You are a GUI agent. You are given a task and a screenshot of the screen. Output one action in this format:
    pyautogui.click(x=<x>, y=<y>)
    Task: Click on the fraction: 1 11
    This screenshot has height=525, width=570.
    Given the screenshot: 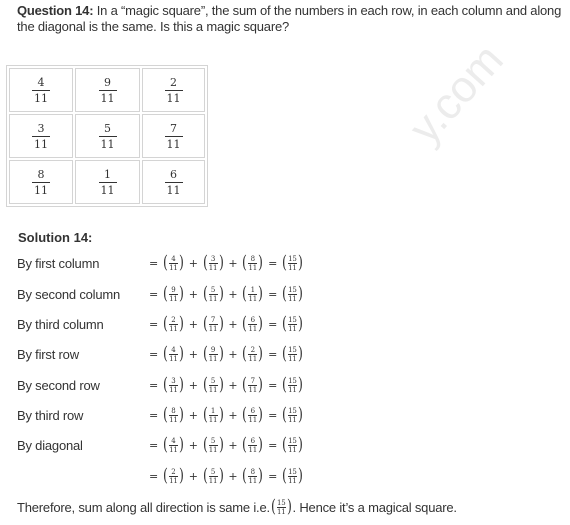 What is the action you would take?
    pyautogui.click(x=213, y=415)
    